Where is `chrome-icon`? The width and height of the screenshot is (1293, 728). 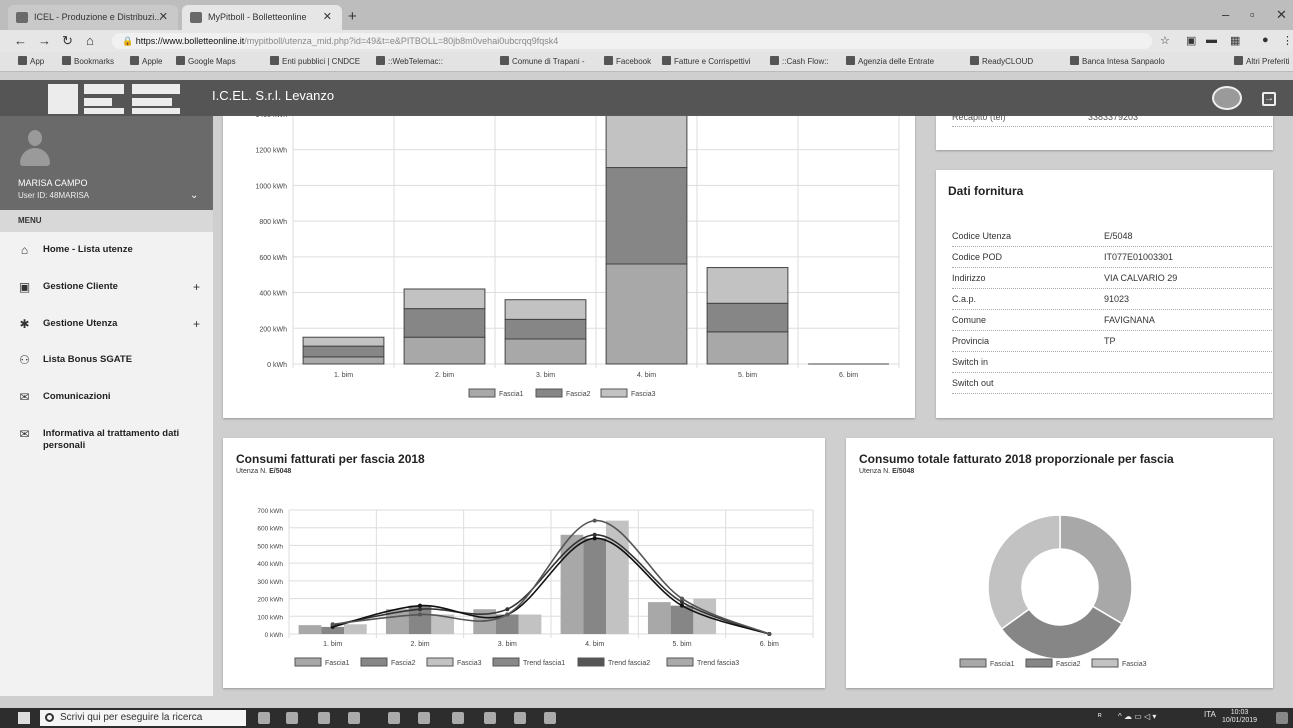
chrome-icon is located at coordinates (458, 718).